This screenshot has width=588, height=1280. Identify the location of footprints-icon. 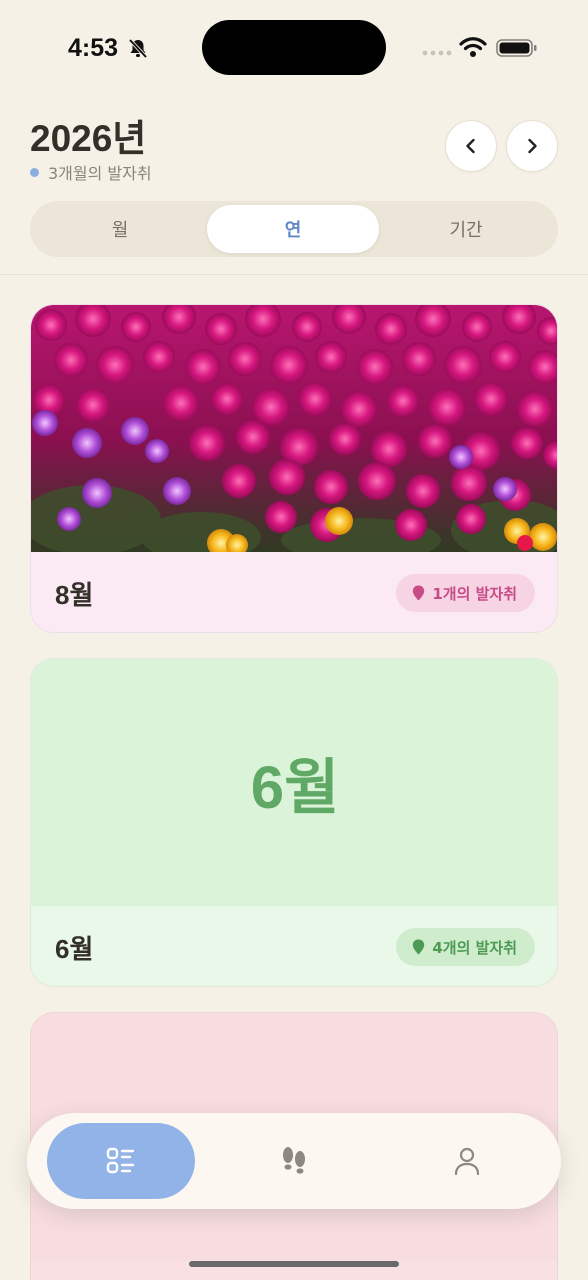
(294, 1160).